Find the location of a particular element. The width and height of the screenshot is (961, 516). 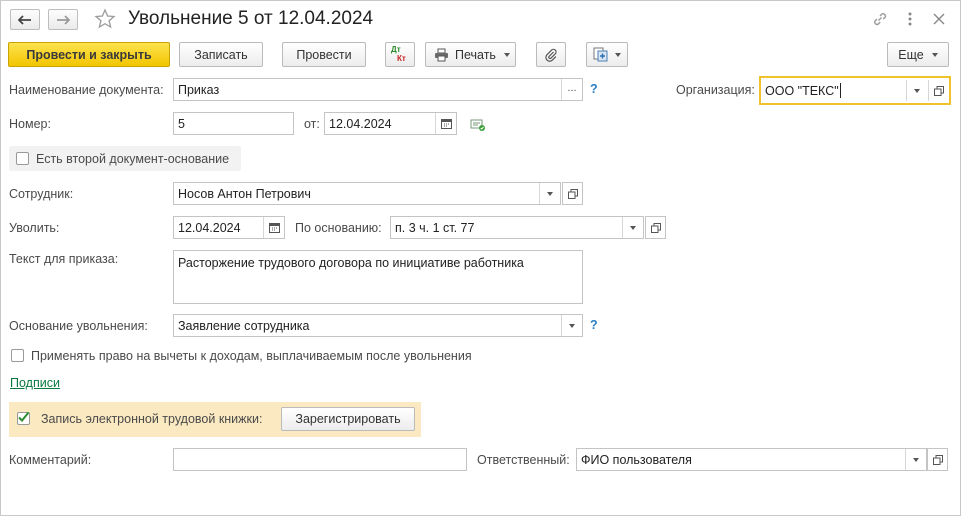

dt-kt-icon: Дт Кт is located at coordinates (398, 54).